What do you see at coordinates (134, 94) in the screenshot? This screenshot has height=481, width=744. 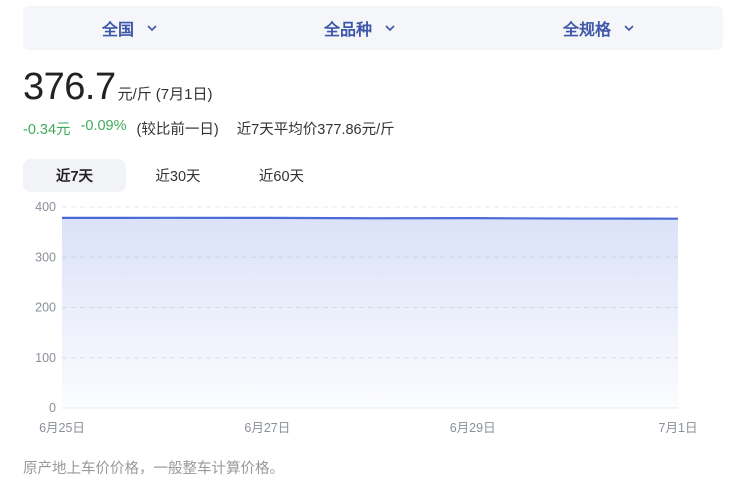 I see `price-unit: 元/斤` at bounding box center [134, 94].